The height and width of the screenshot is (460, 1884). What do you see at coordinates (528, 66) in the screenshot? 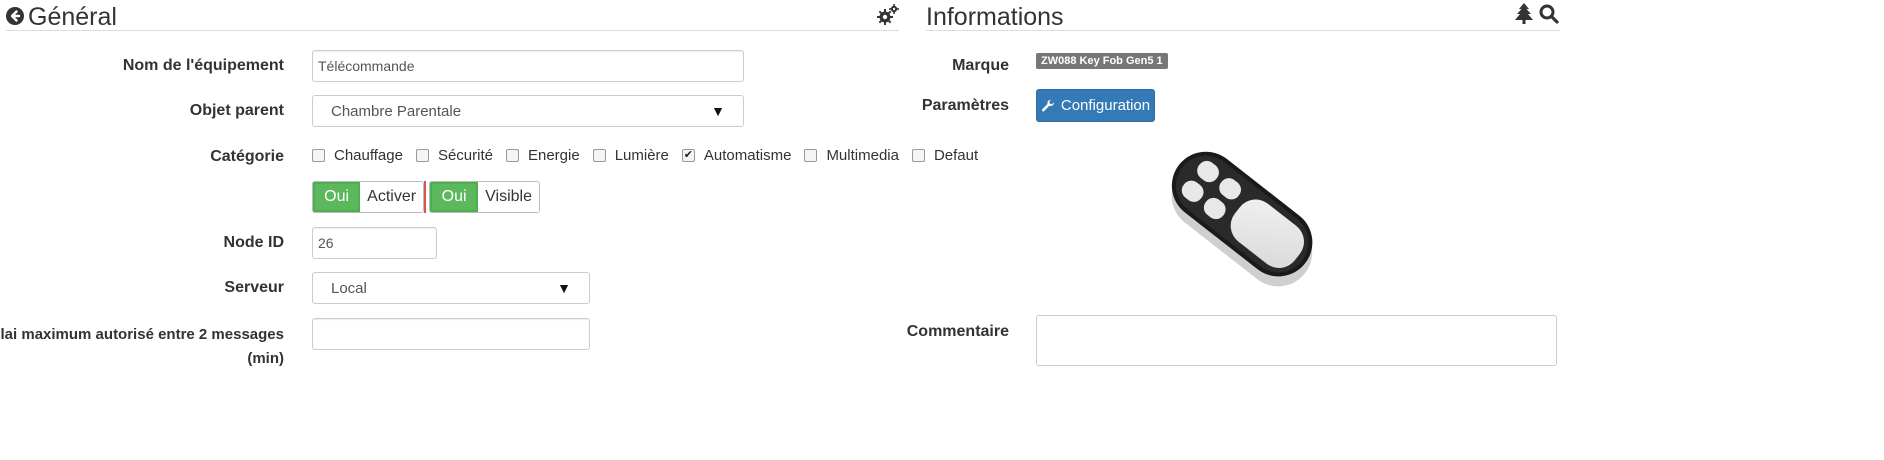
I see `name-input: Télécommande` at bounding box center [528, 66].